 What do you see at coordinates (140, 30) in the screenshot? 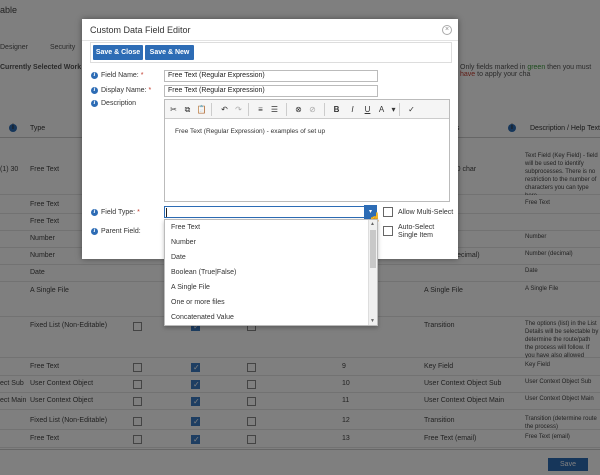
I see `dialog-title: Custom Data Field Editor` at bounding box center [140, 30].